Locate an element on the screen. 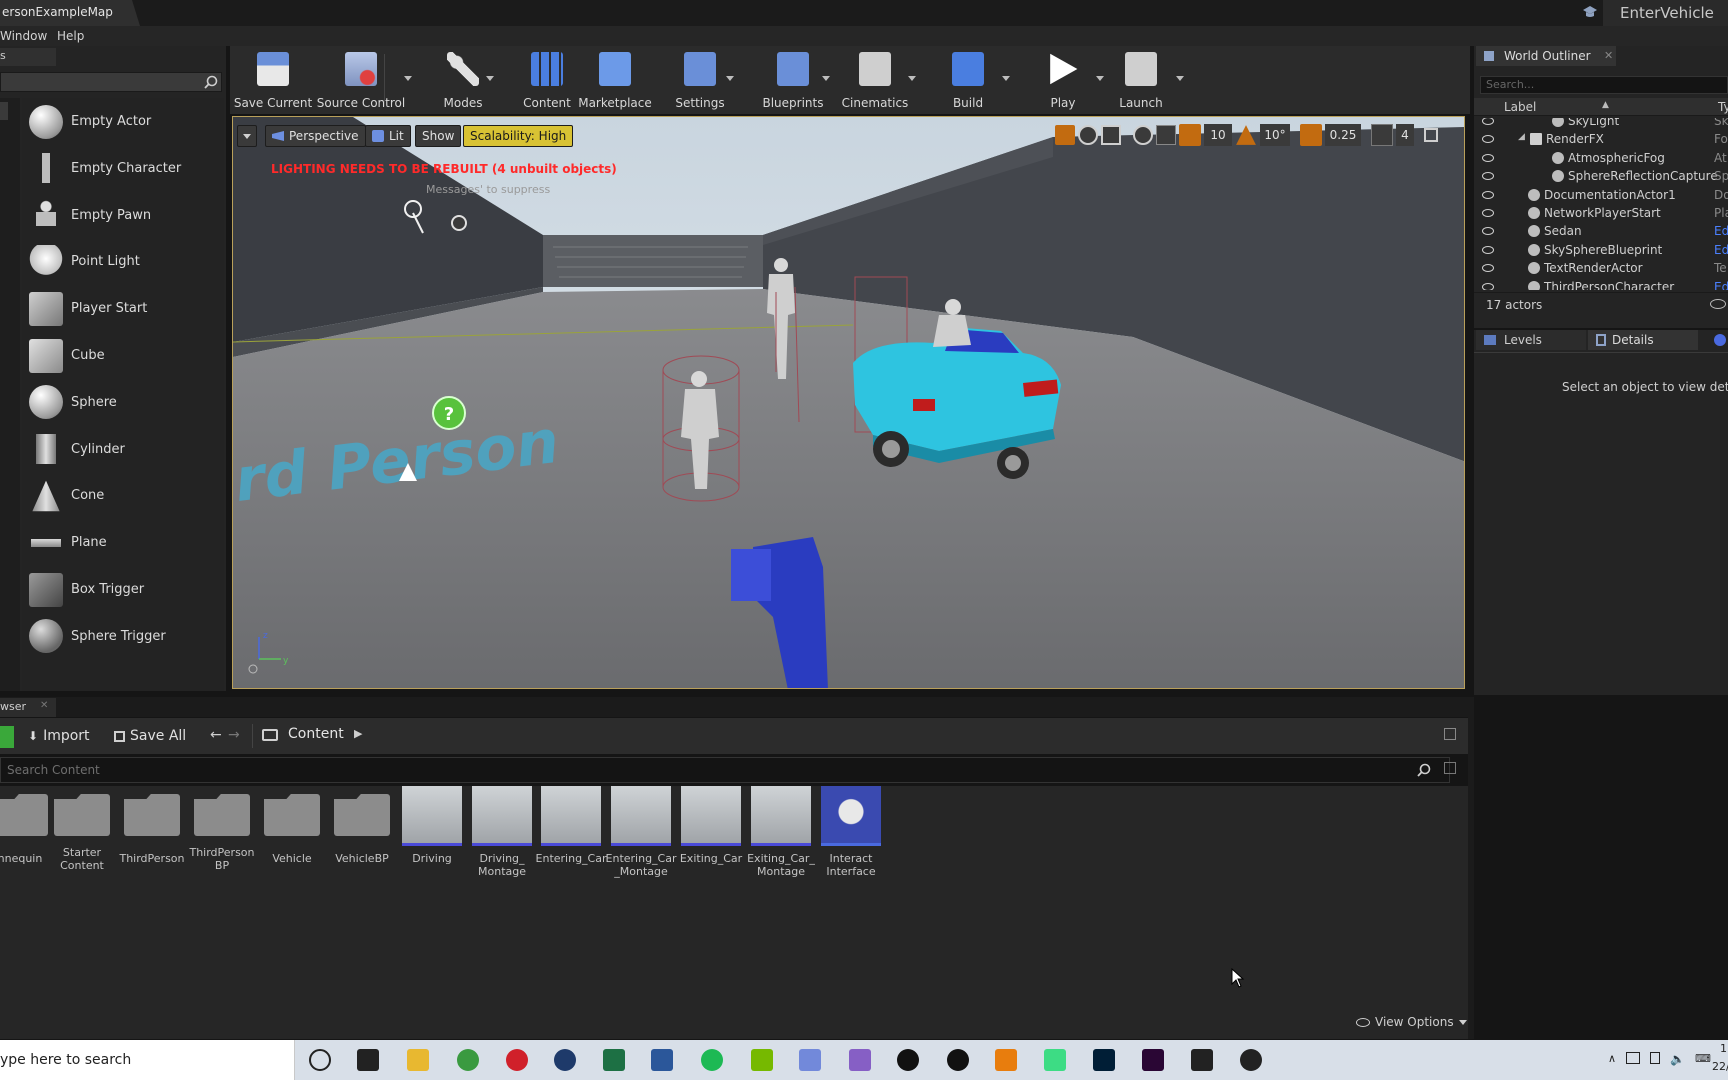  view-options-eye-icon is located at coordinates (1718, 304).